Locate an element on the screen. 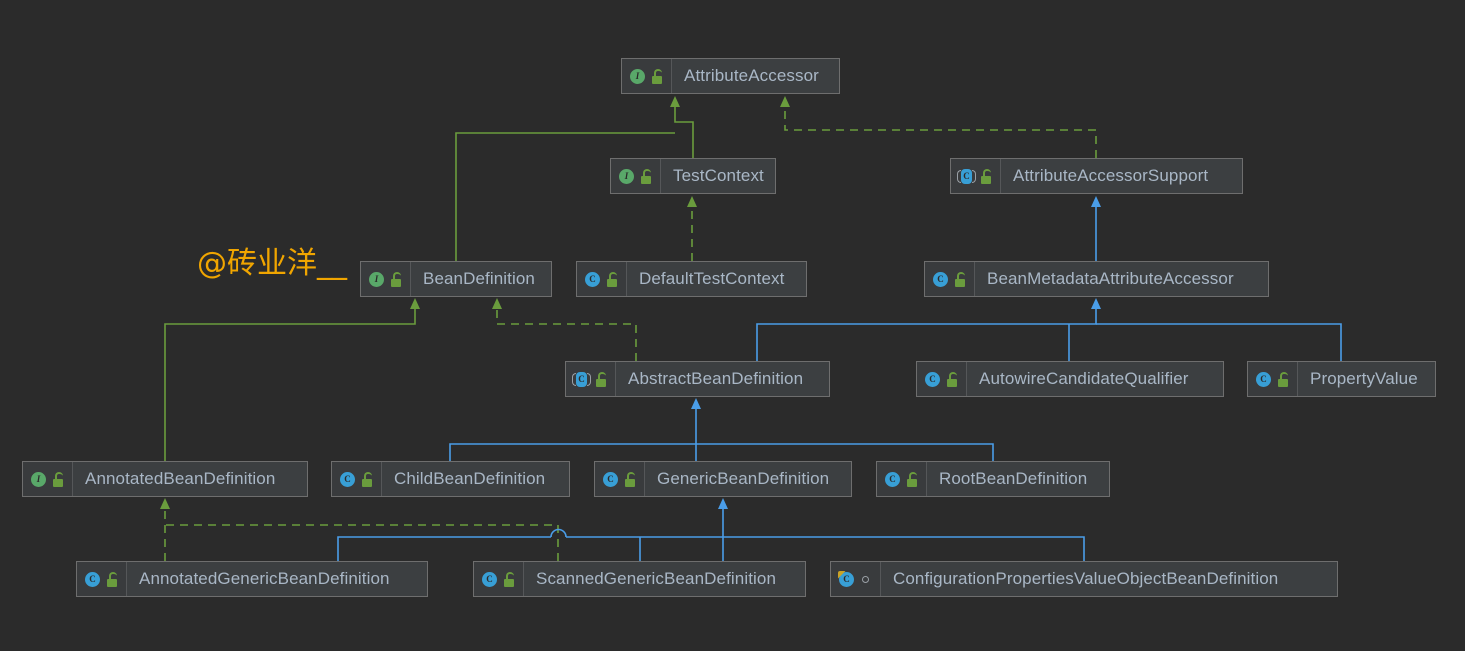 The height and width of the screenshot is (651, 1465). class-node-annotatedBeanDefinition: I AnnotatedBeanDefinition is located at coordinates (165, 479).